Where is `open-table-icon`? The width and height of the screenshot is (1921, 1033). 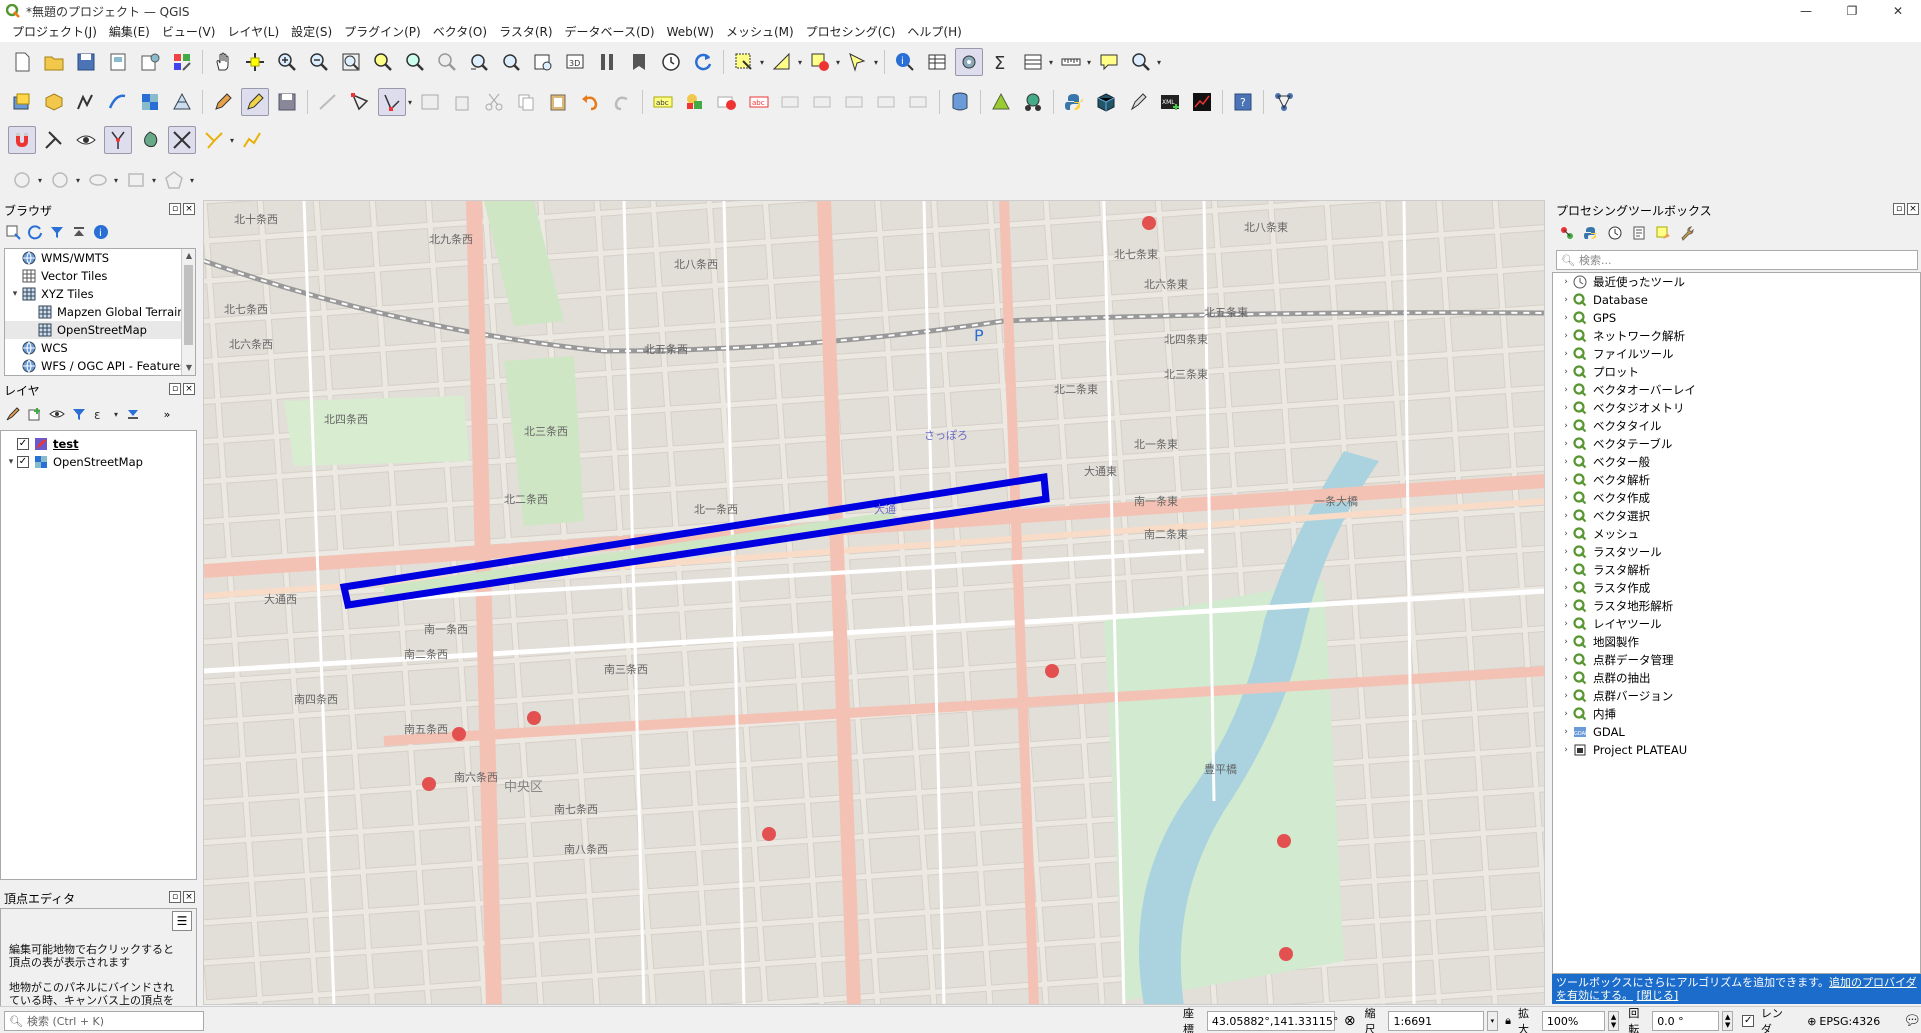
open-table-icon is located at coordinates (1033, 62).